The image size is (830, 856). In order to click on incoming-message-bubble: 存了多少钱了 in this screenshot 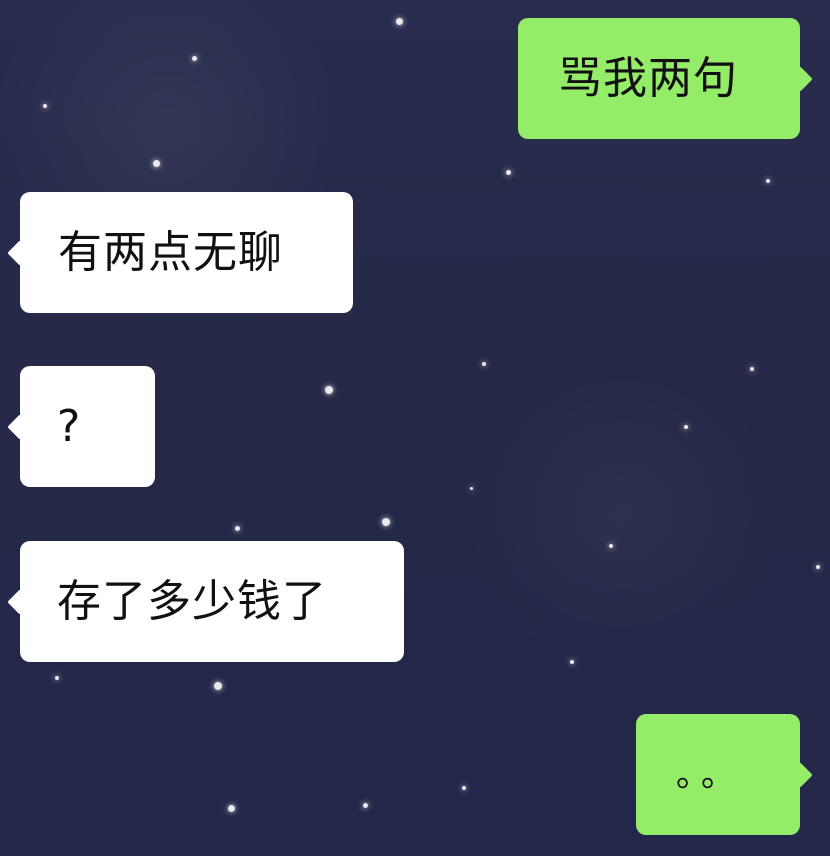, I will do `click(212, 601)`.